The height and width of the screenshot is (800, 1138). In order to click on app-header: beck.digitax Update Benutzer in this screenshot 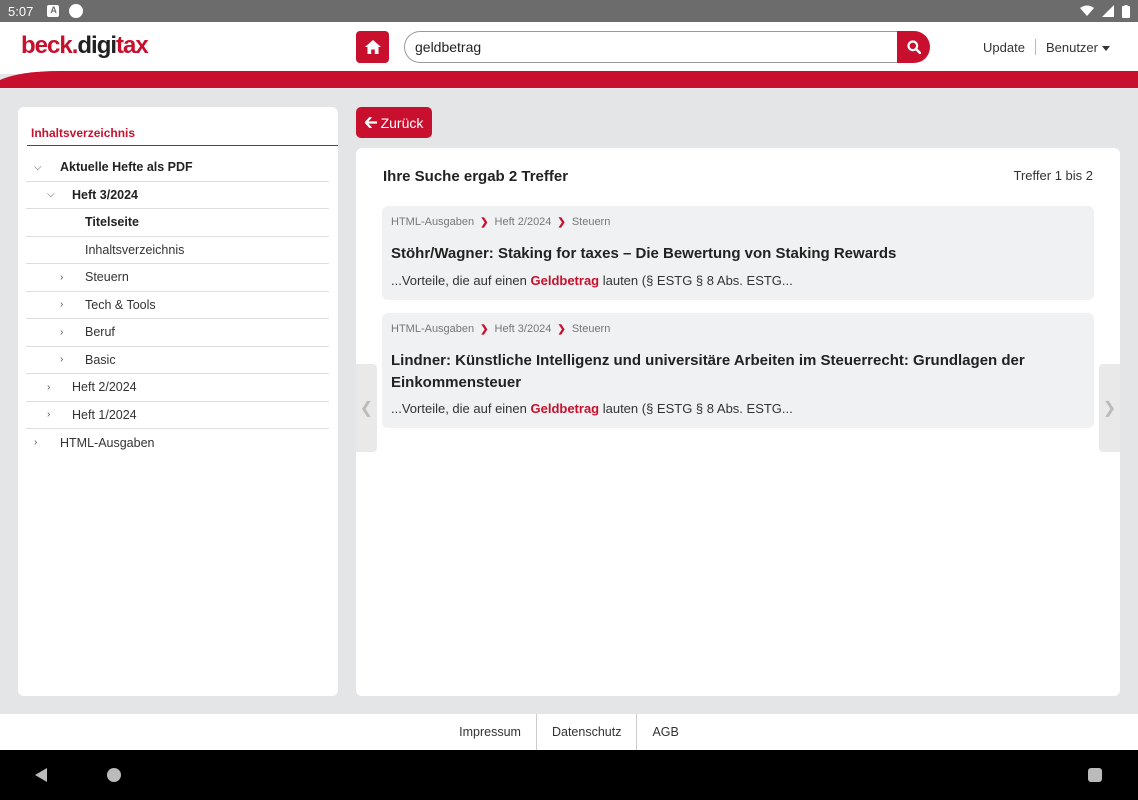, I will do `click(569, 48)`.